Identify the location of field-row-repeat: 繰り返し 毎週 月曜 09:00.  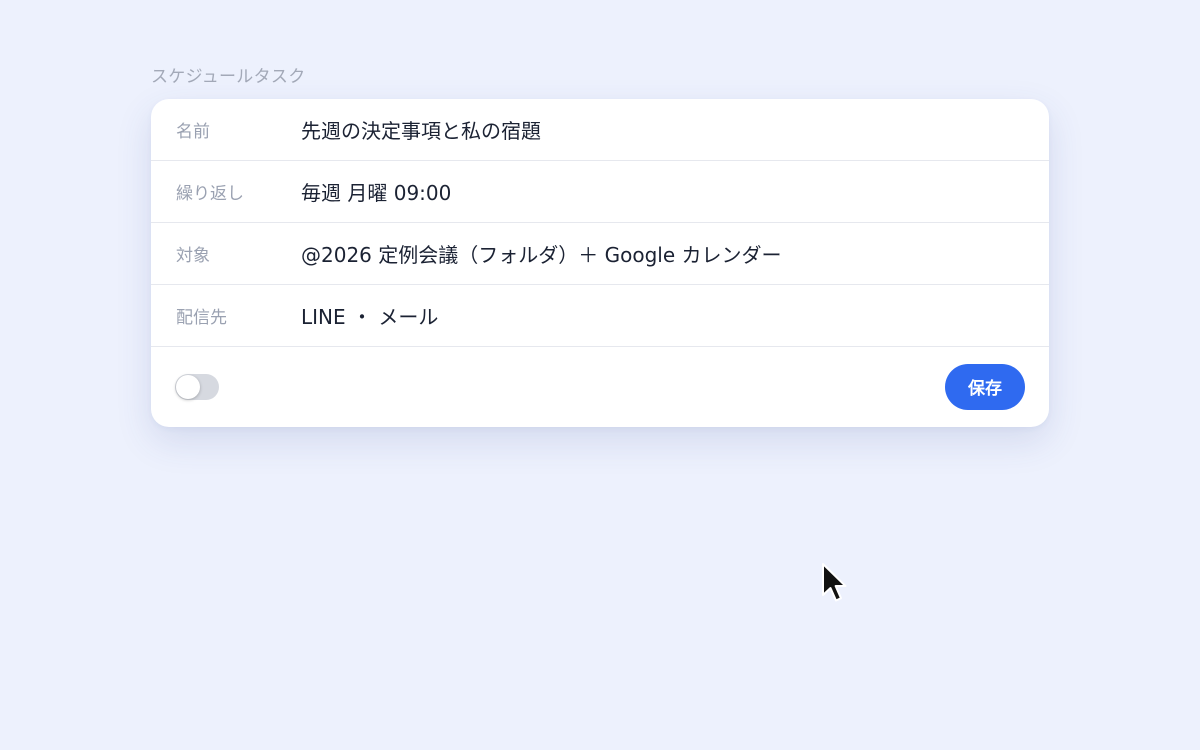
(600, 192).